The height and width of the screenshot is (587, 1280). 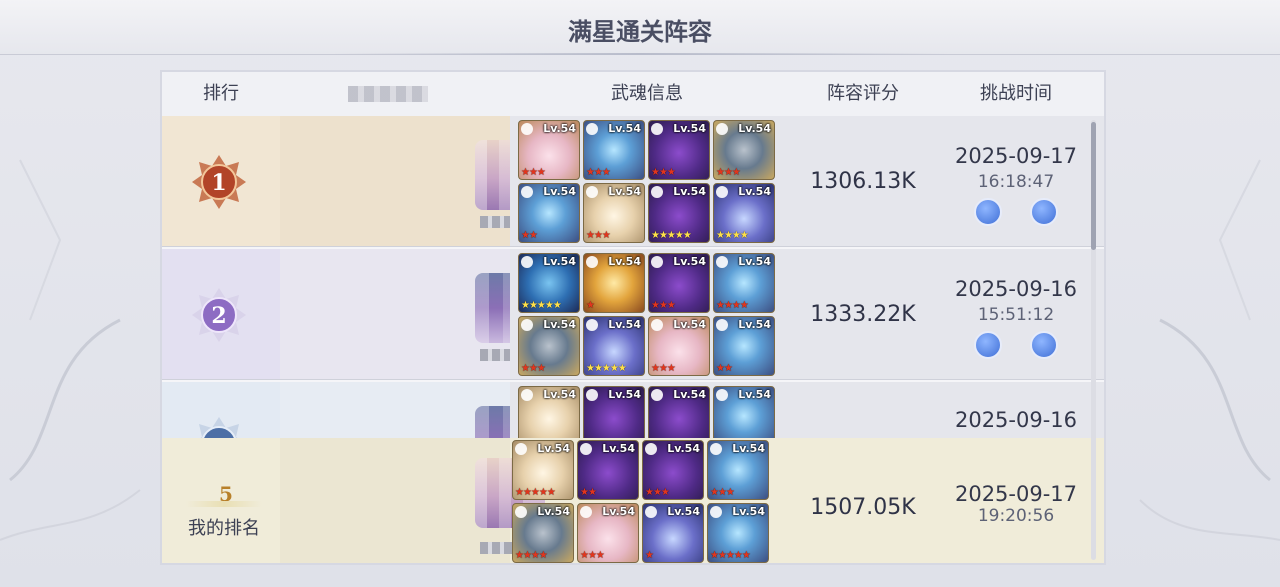 I want to click on row-divider, so click(x=633, y=246).